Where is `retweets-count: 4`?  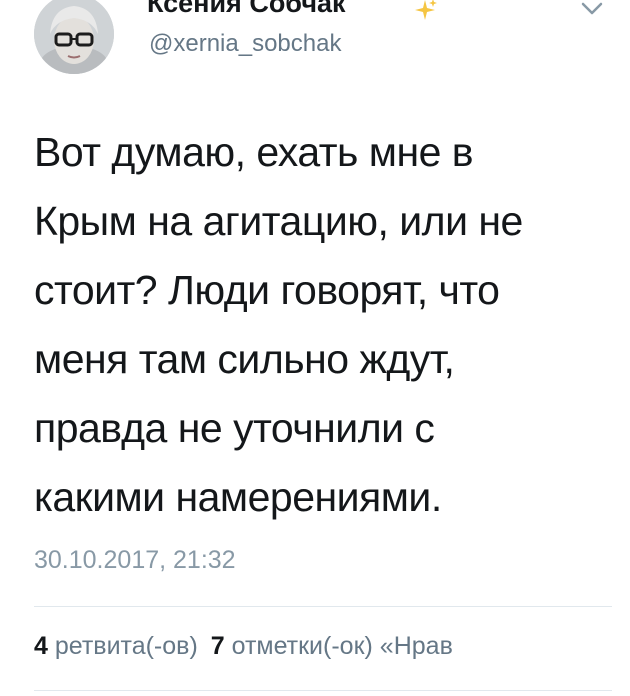
retweets-count: 4 is located at coordinates (41, 646).